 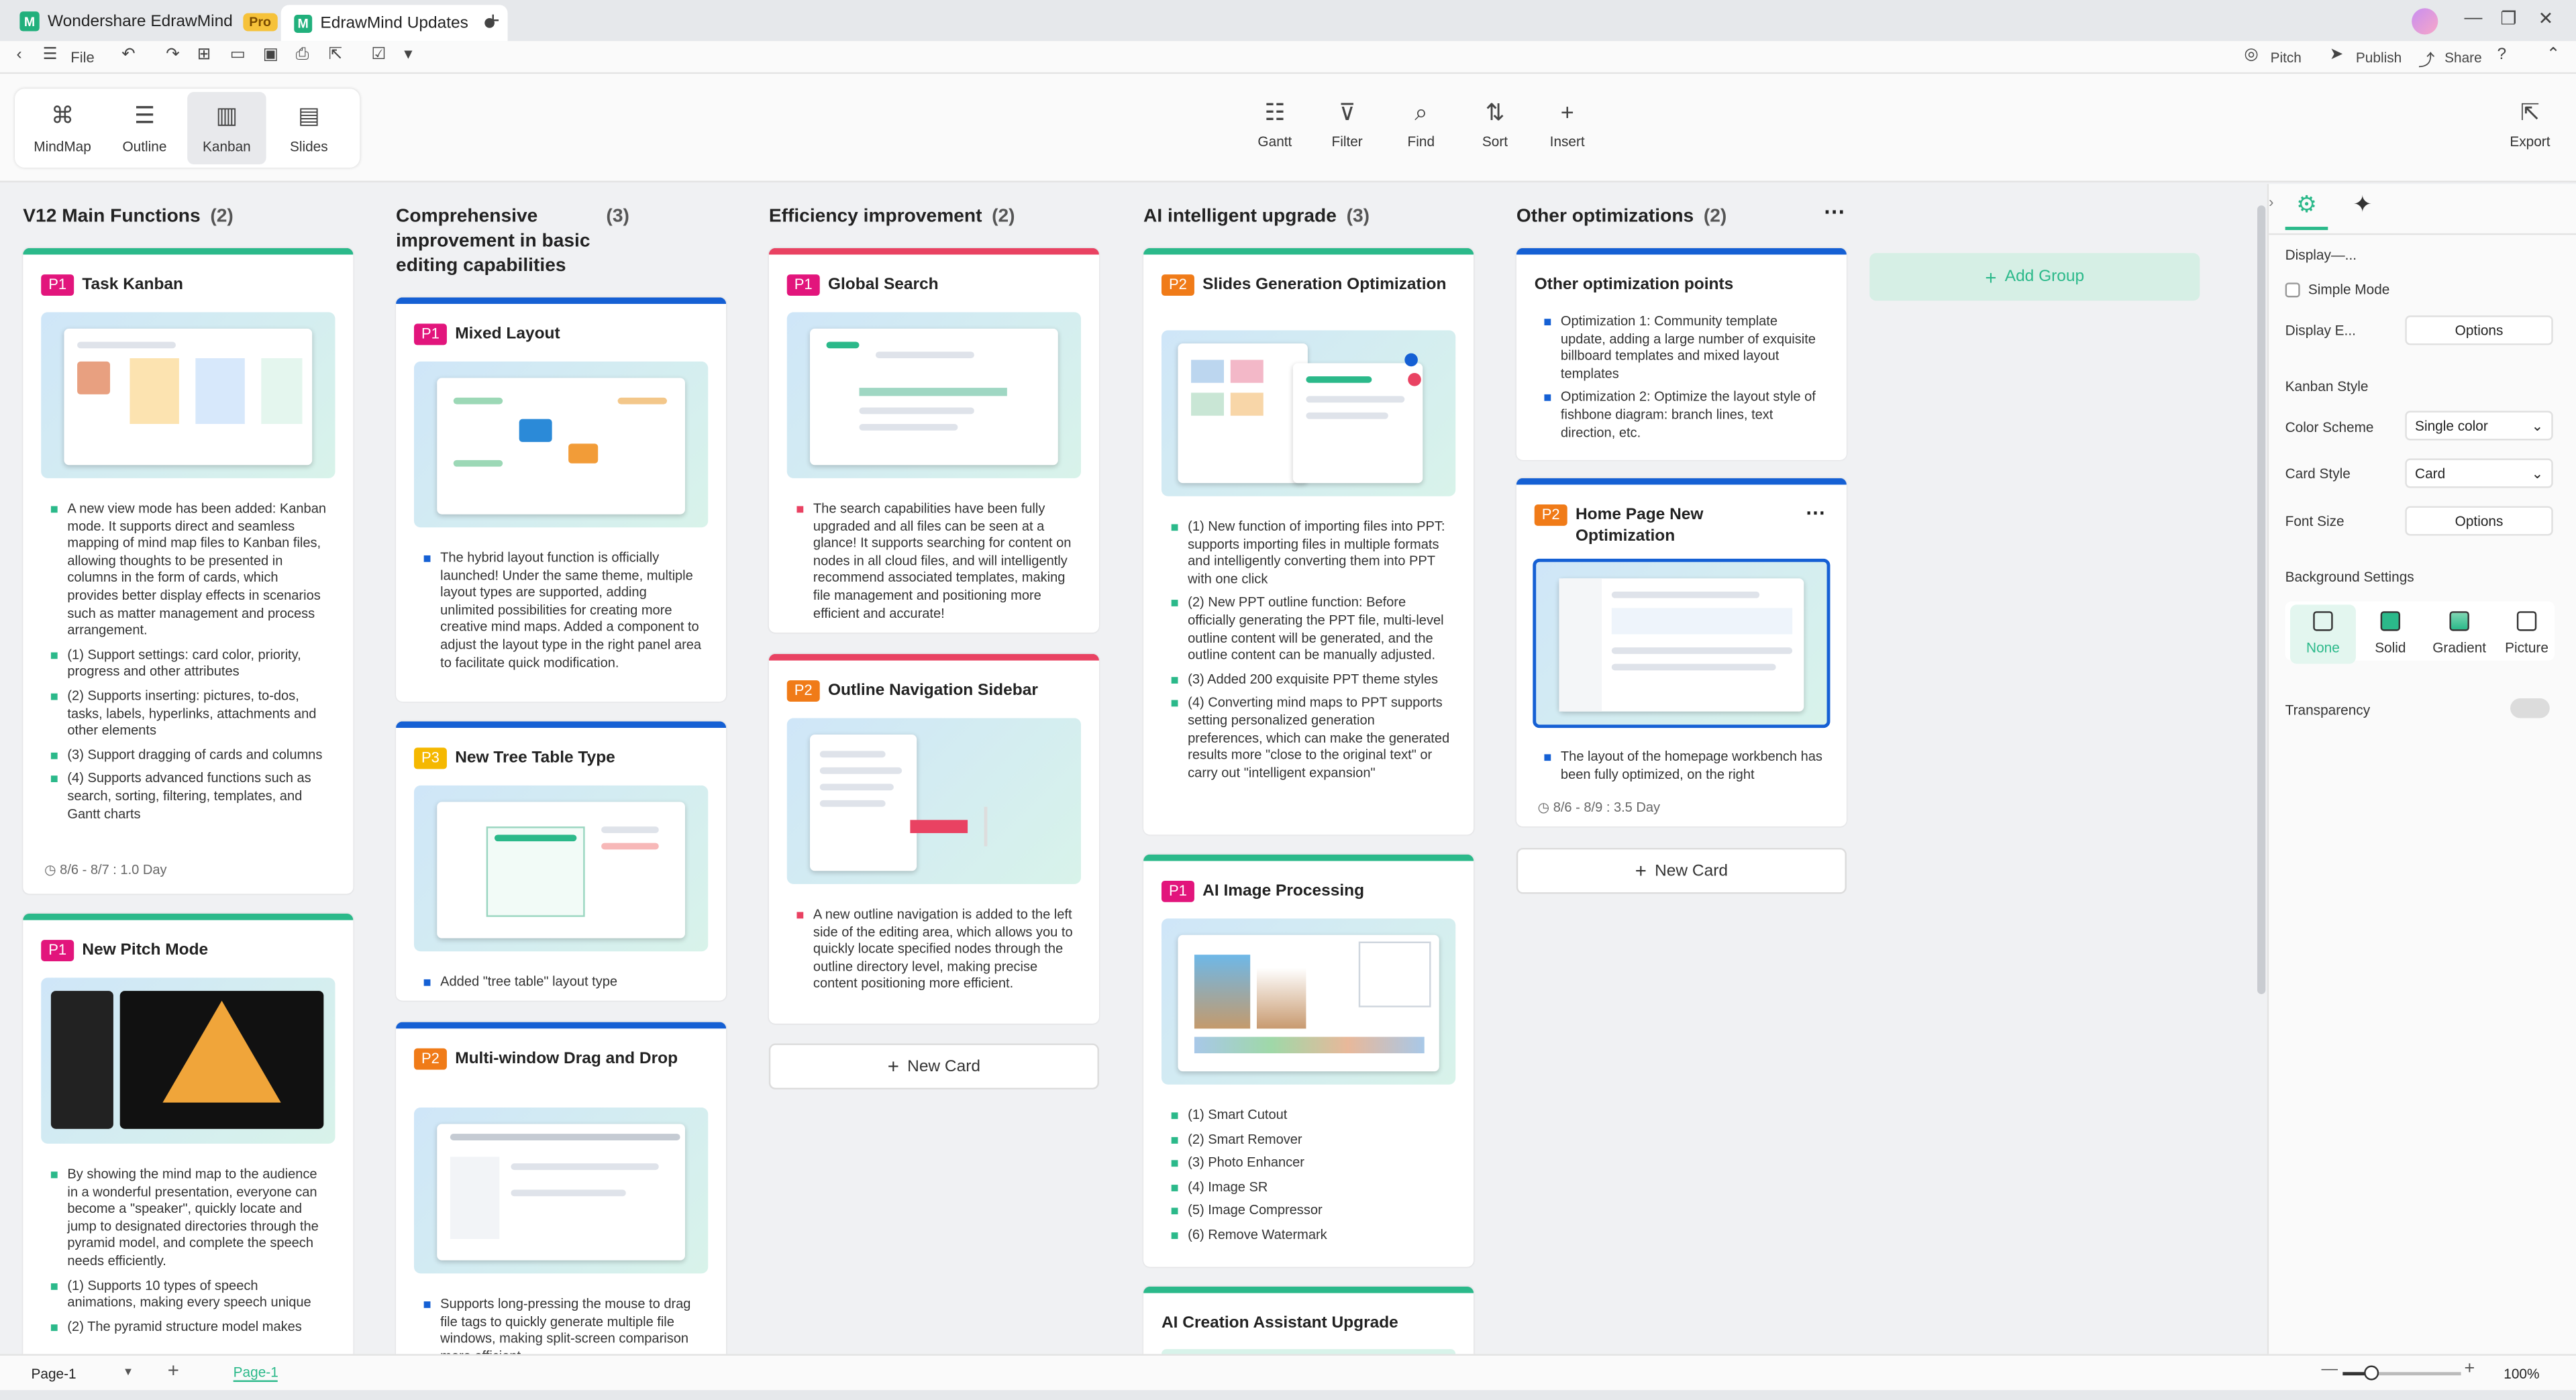 I want to click on pitch-icon: ◎, so click(x=2251, y=55).